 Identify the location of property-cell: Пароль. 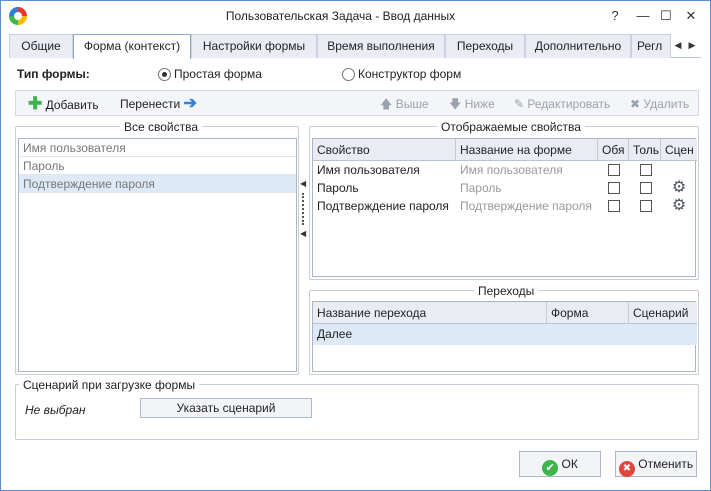
(338, 188).